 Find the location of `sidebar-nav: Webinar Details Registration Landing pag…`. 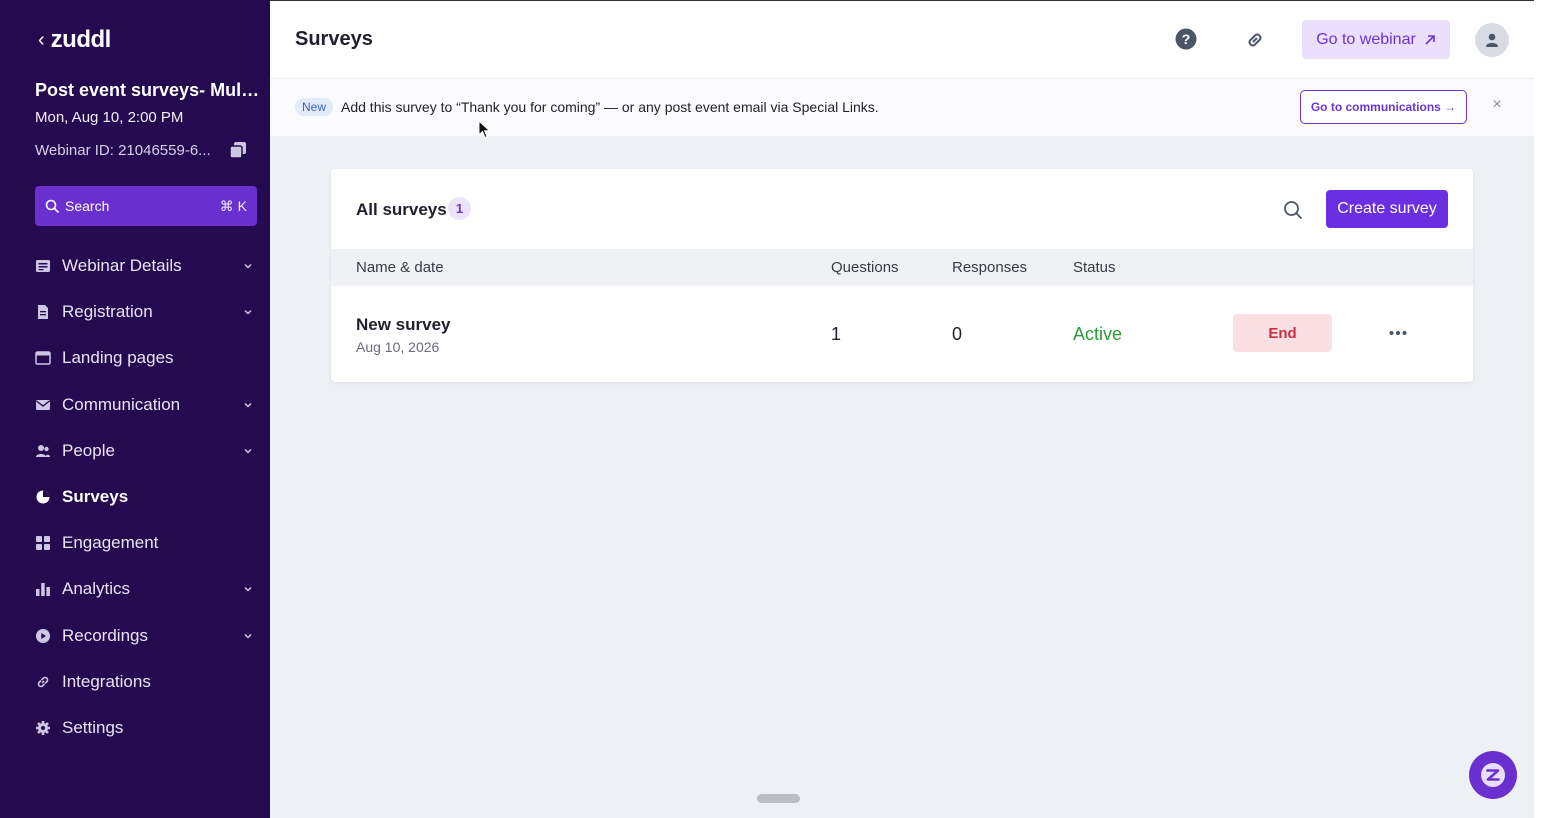

sidebar-nav: Webinar Details Registration Landing pag… is located at coordinates (135, 497).